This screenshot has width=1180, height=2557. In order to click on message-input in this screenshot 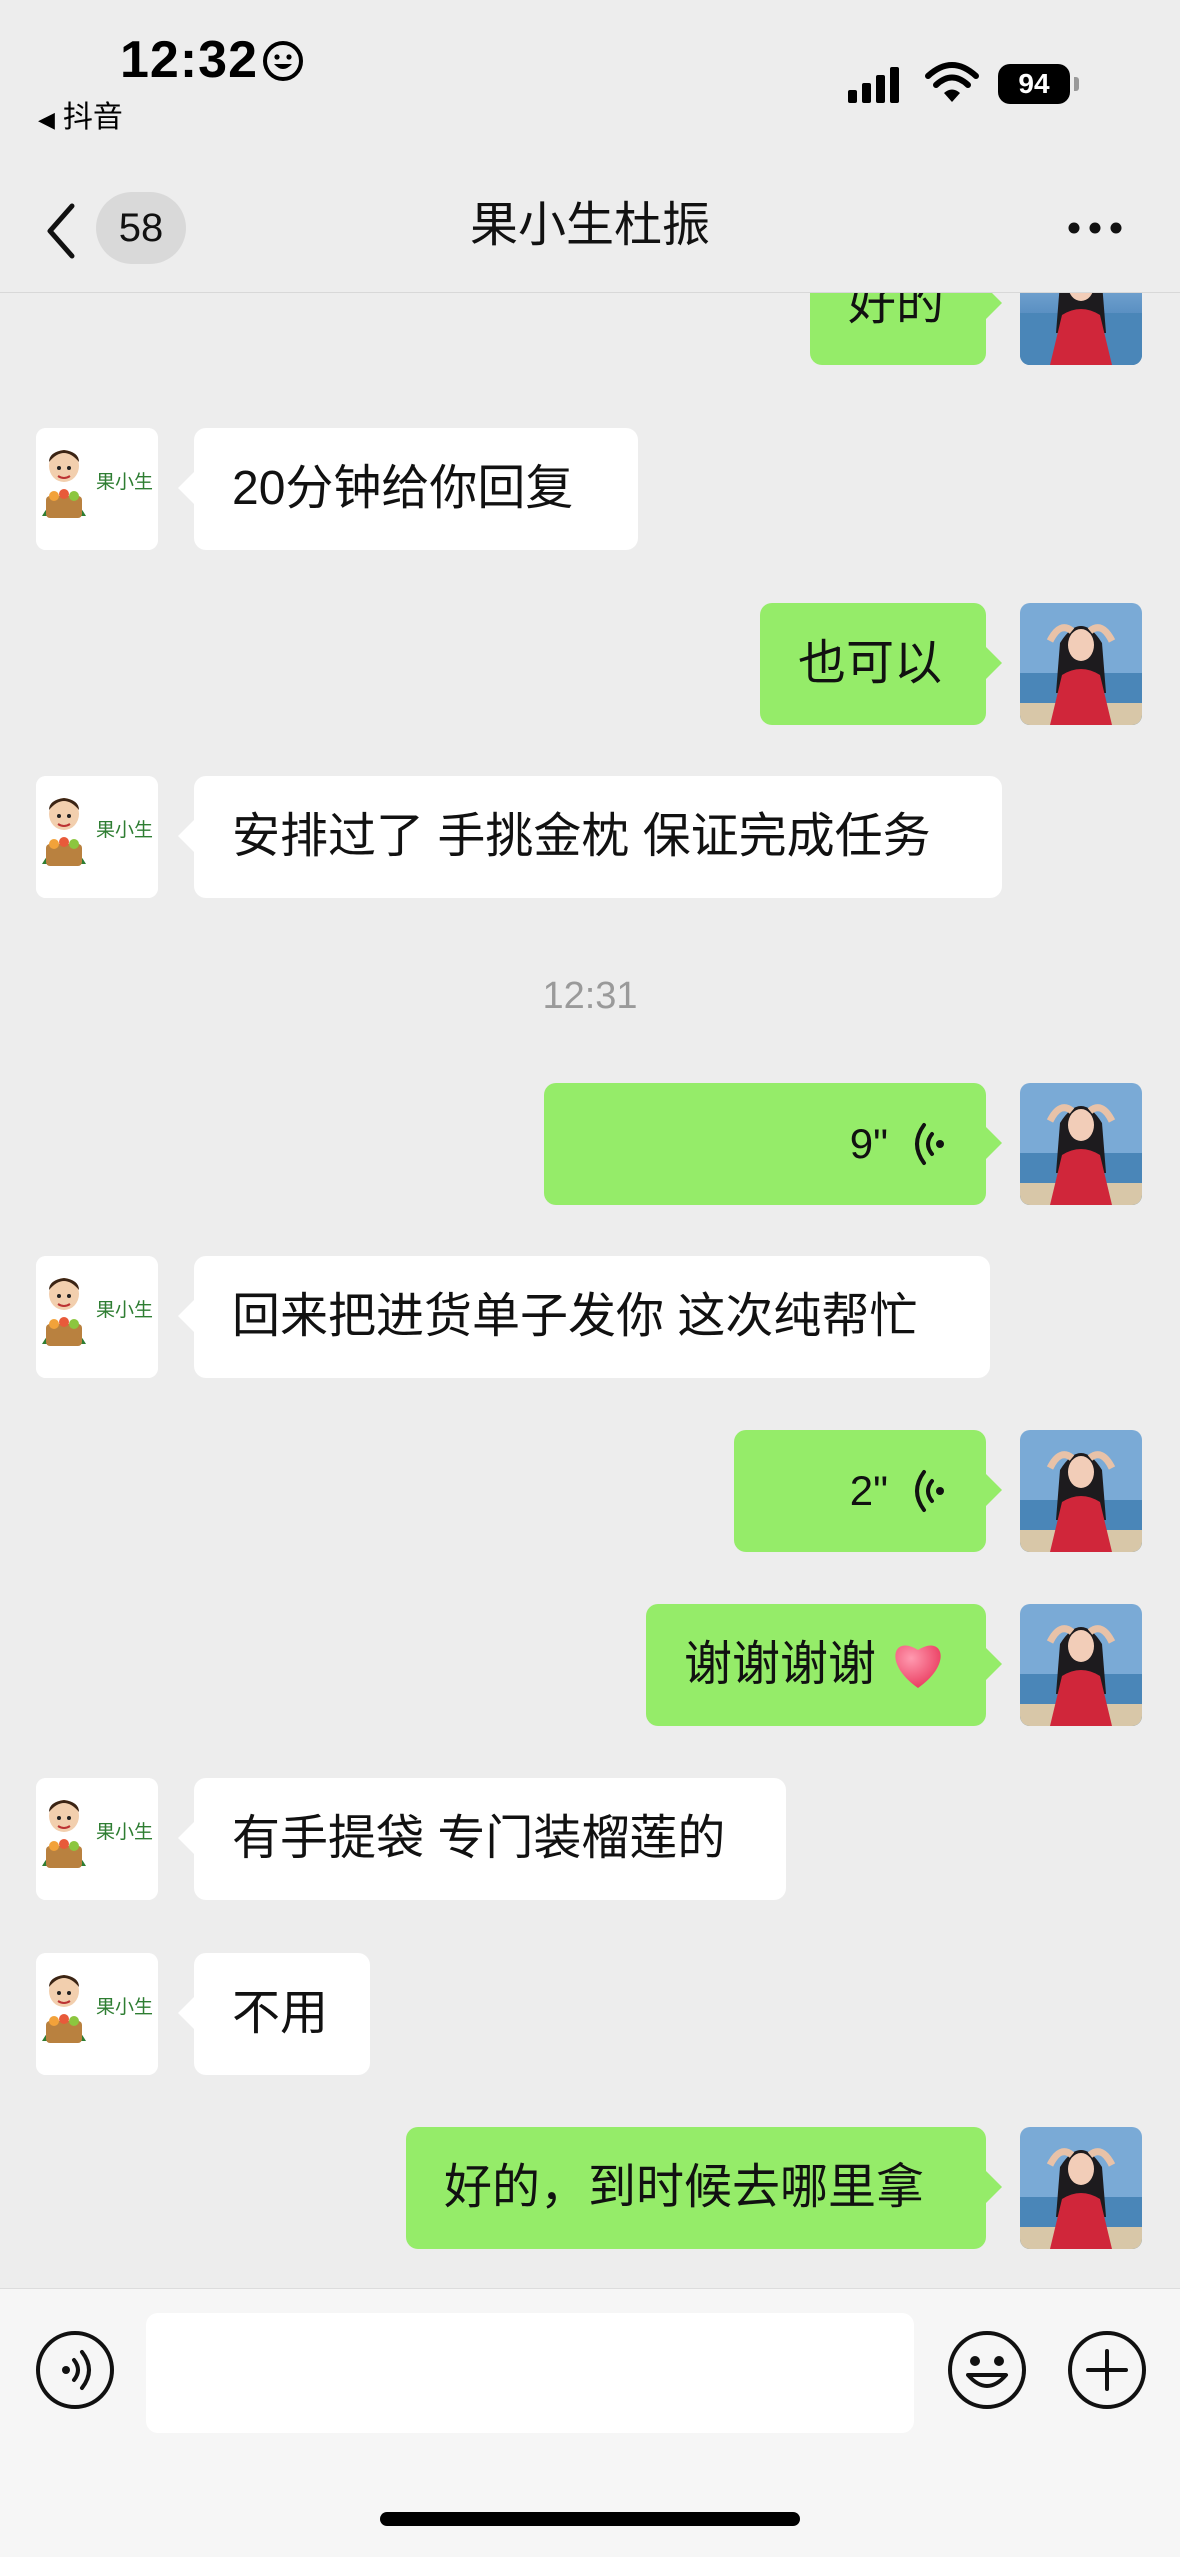, I will do `click(530, 2373)`.